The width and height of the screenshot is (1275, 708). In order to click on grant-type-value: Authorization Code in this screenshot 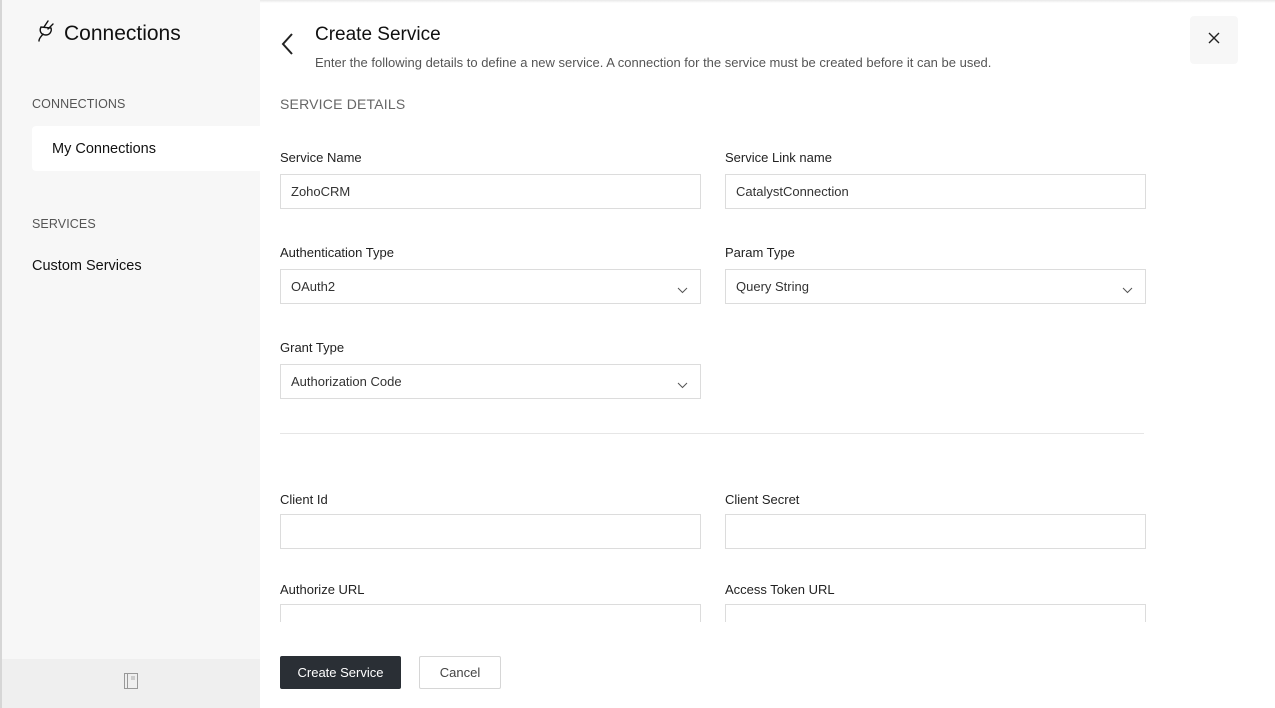, I will do `click(346, 381)`.